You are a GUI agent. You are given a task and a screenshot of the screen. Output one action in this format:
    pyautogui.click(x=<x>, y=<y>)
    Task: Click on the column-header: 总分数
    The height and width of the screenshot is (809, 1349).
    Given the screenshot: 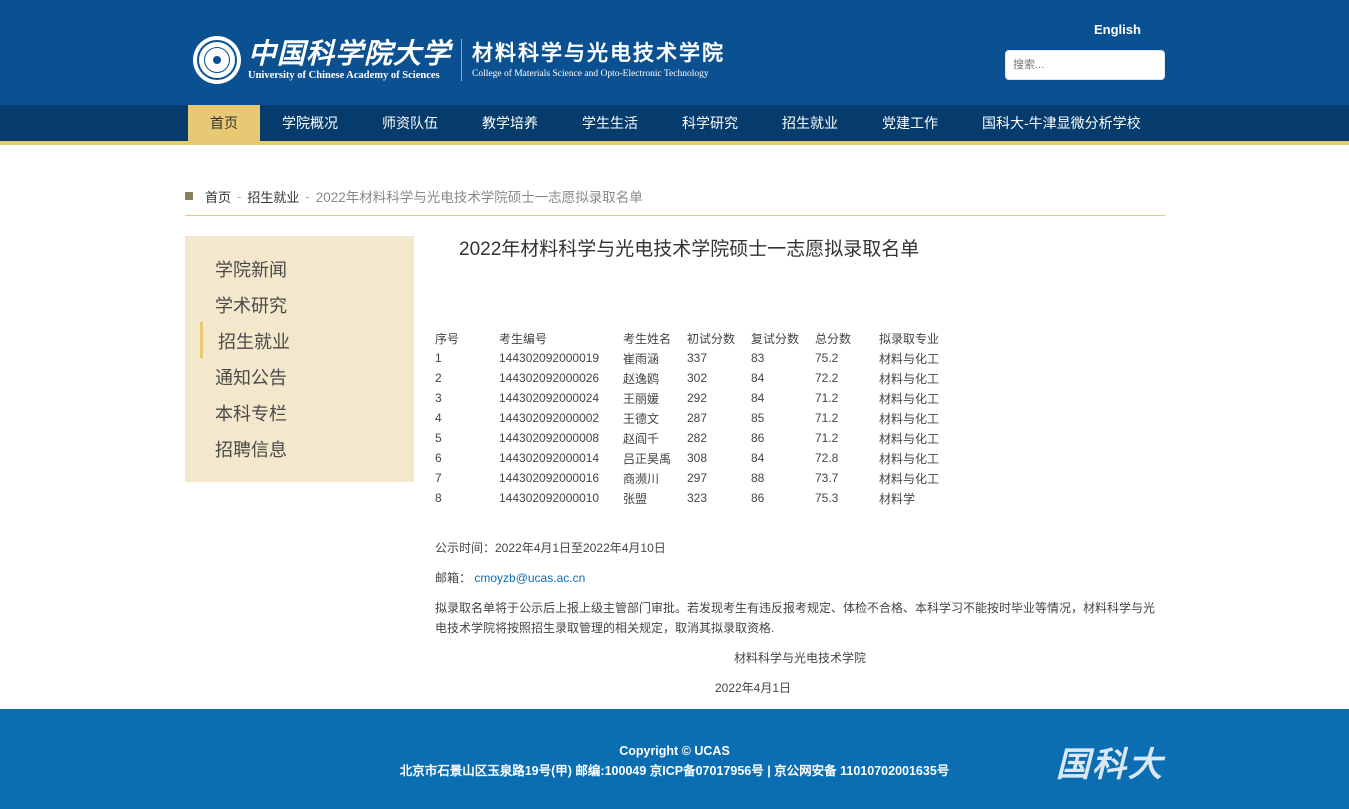 What is the action you would take?
    pyautogui.click(x=833, y=338)
    